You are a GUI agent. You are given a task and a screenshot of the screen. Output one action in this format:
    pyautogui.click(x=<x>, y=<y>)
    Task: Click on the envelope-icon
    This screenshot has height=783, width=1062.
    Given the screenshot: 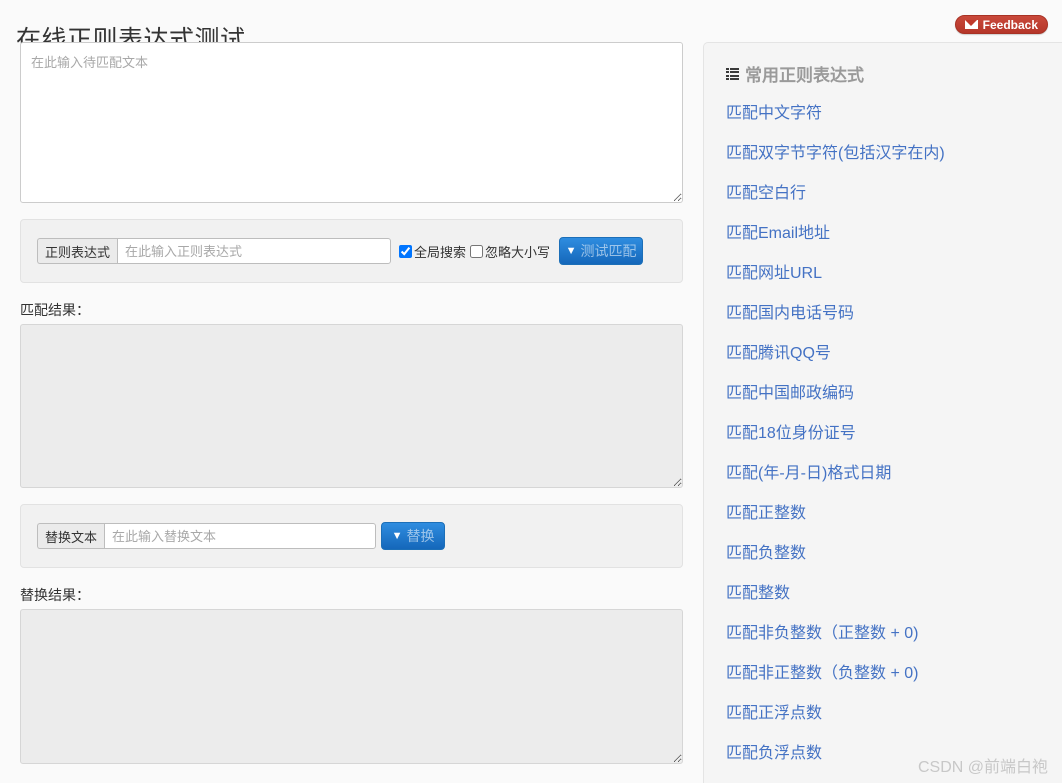 What is the action you would take?
    pyautogui.click(x=971, y=24)
    